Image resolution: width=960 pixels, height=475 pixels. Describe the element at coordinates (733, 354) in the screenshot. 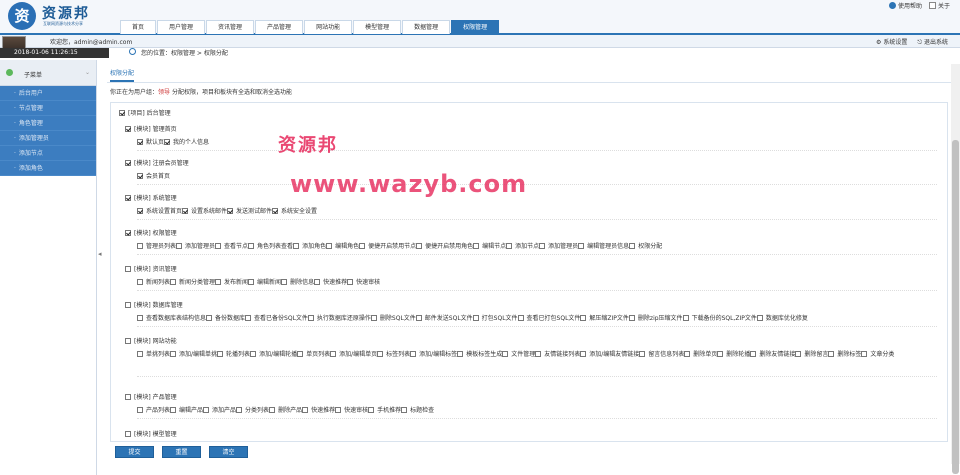

I see `perm-item: 删除轮播` at that location.